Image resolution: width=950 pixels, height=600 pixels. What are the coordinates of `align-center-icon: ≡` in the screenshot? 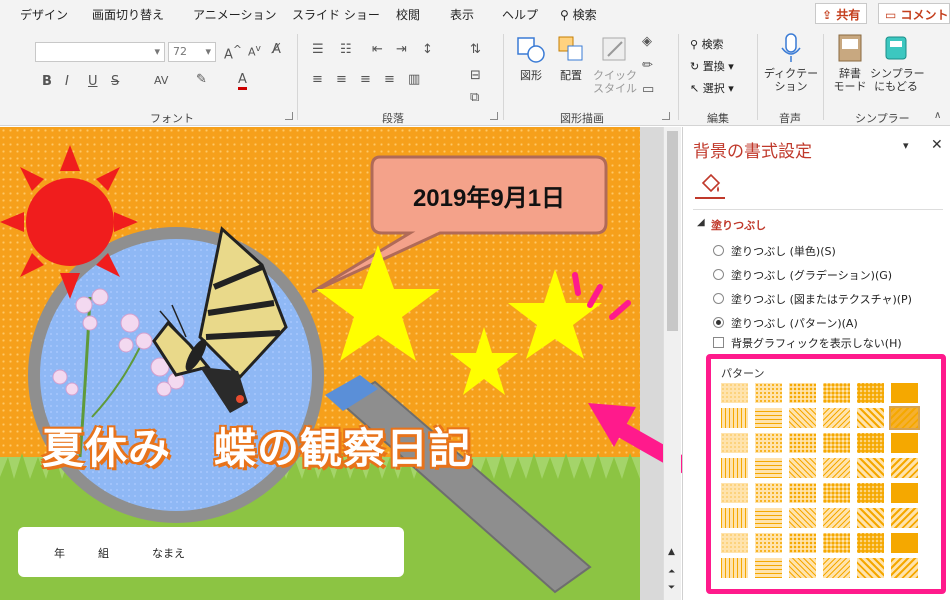 It's located at (341, 79).